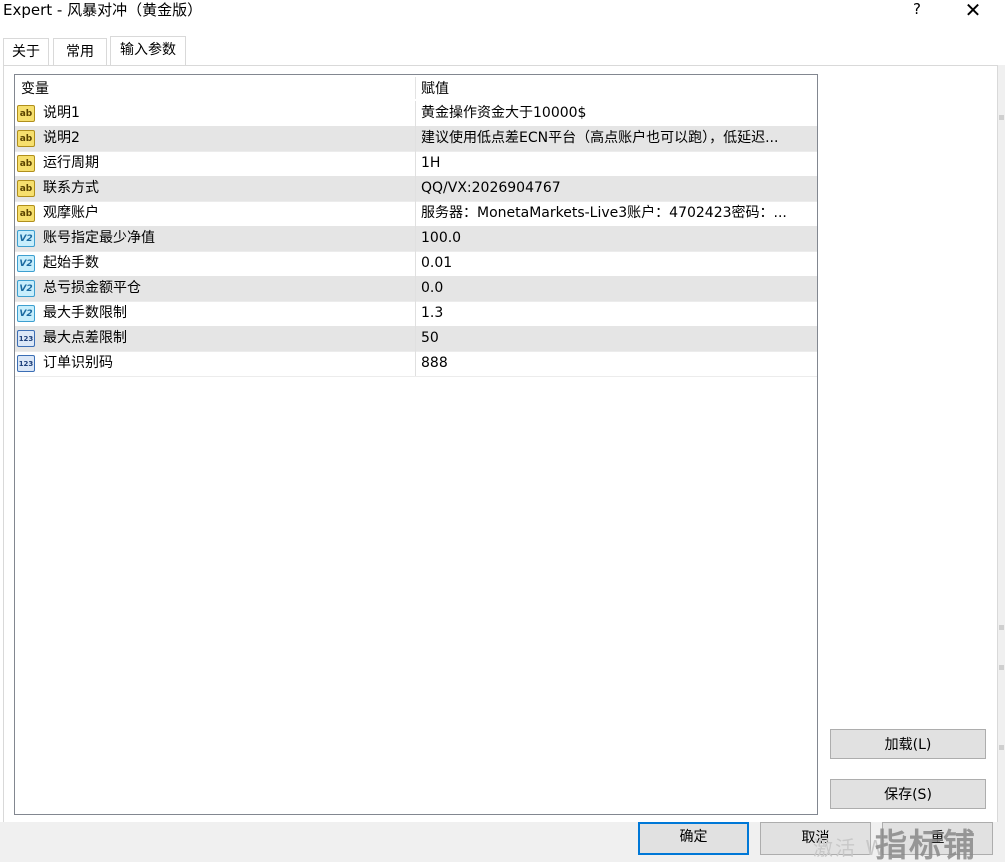  Describe the element at coordinates (71, 163) in the screenshot. I see `parameter-name: 运行周期` at that location.